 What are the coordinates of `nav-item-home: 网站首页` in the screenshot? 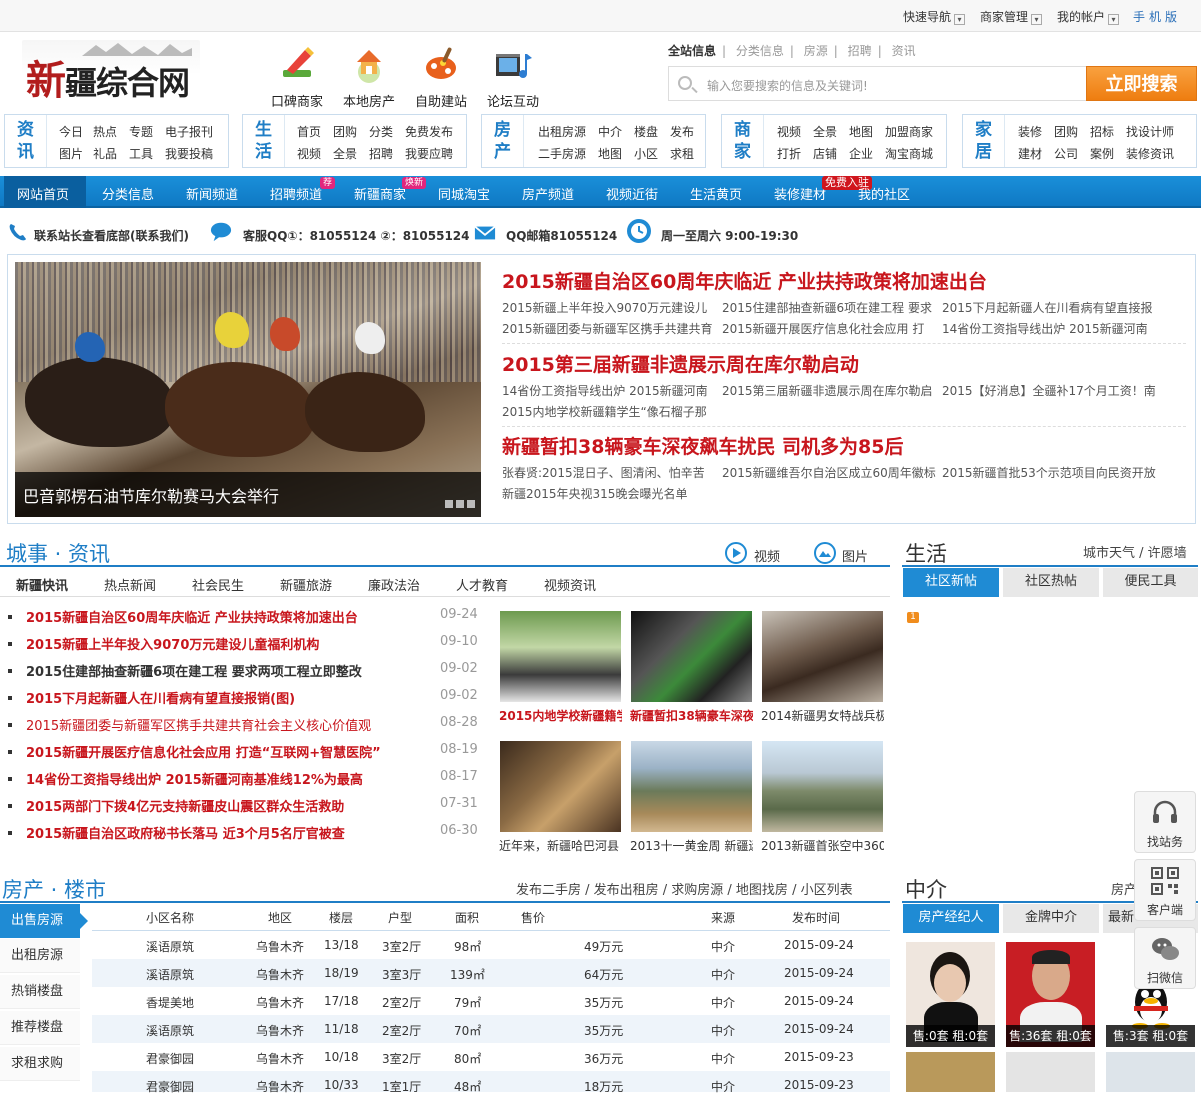 It's located at (43, 193).